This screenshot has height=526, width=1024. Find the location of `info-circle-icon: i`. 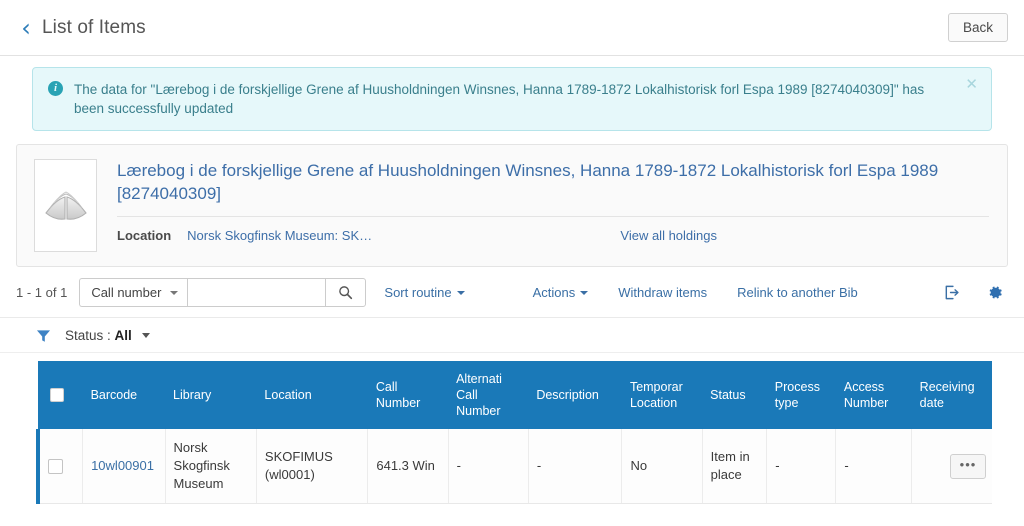

info-circle-icon: i is located at coordinates (55, 88).